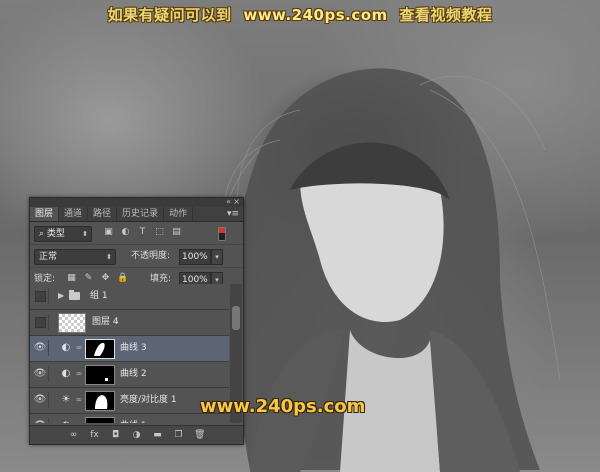 This screenshot has height=472, width=600. I want to click on lock-position-icon: ✥, so click(105, 278).